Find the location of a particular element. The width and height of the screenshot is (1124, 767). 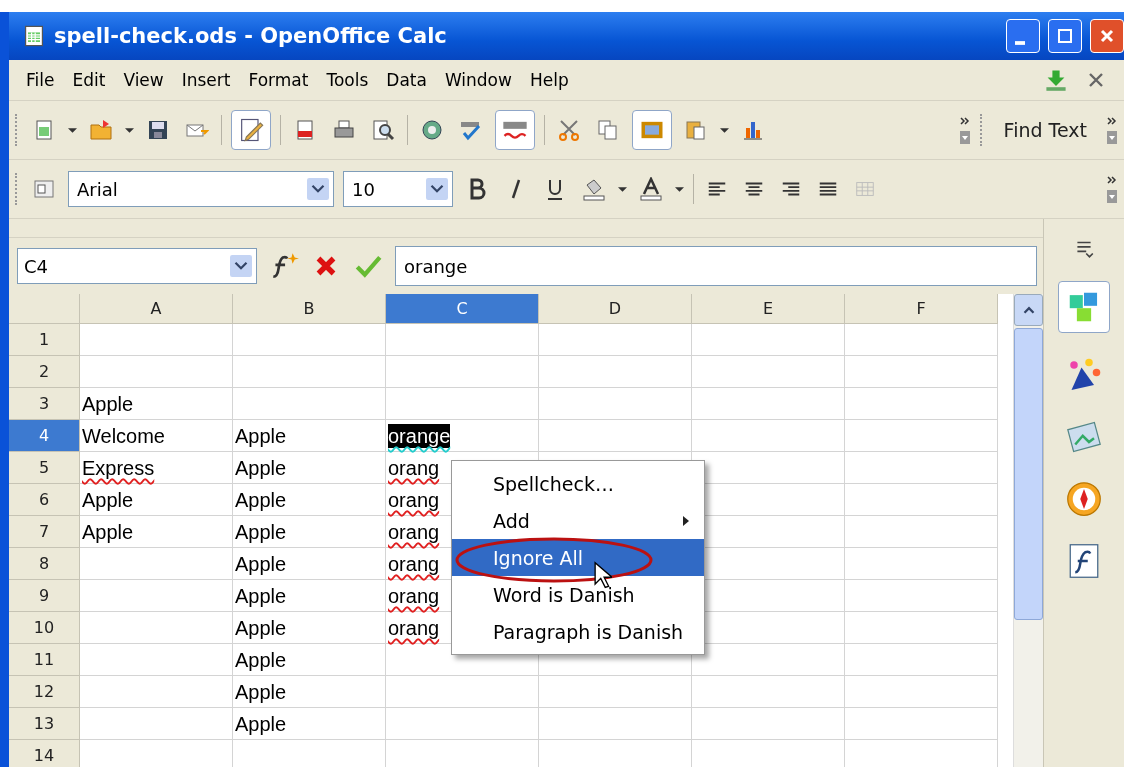

menu-item: Word is Danish is located at coordinates (578, 594).